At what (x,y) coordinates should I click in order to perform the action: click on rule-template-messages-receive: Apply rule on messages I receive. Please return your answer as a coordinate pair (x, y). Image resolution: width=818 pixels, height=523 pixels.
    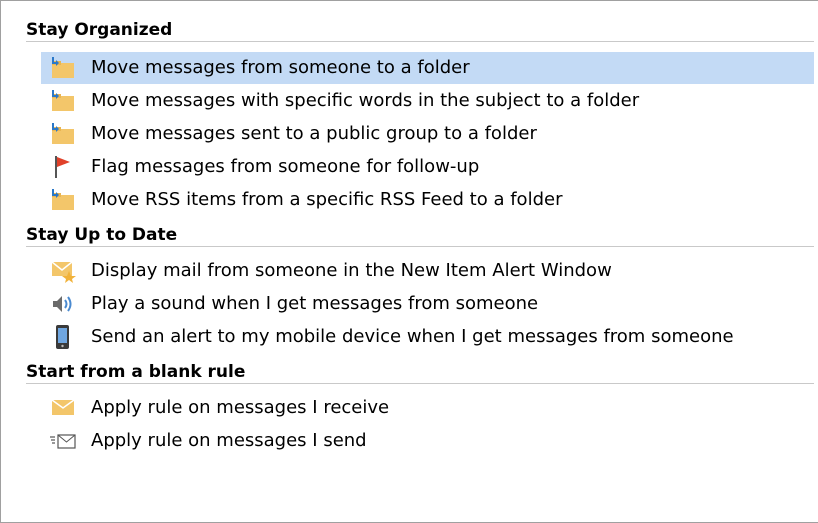
    Looking at the image, I should click on (427, 408).